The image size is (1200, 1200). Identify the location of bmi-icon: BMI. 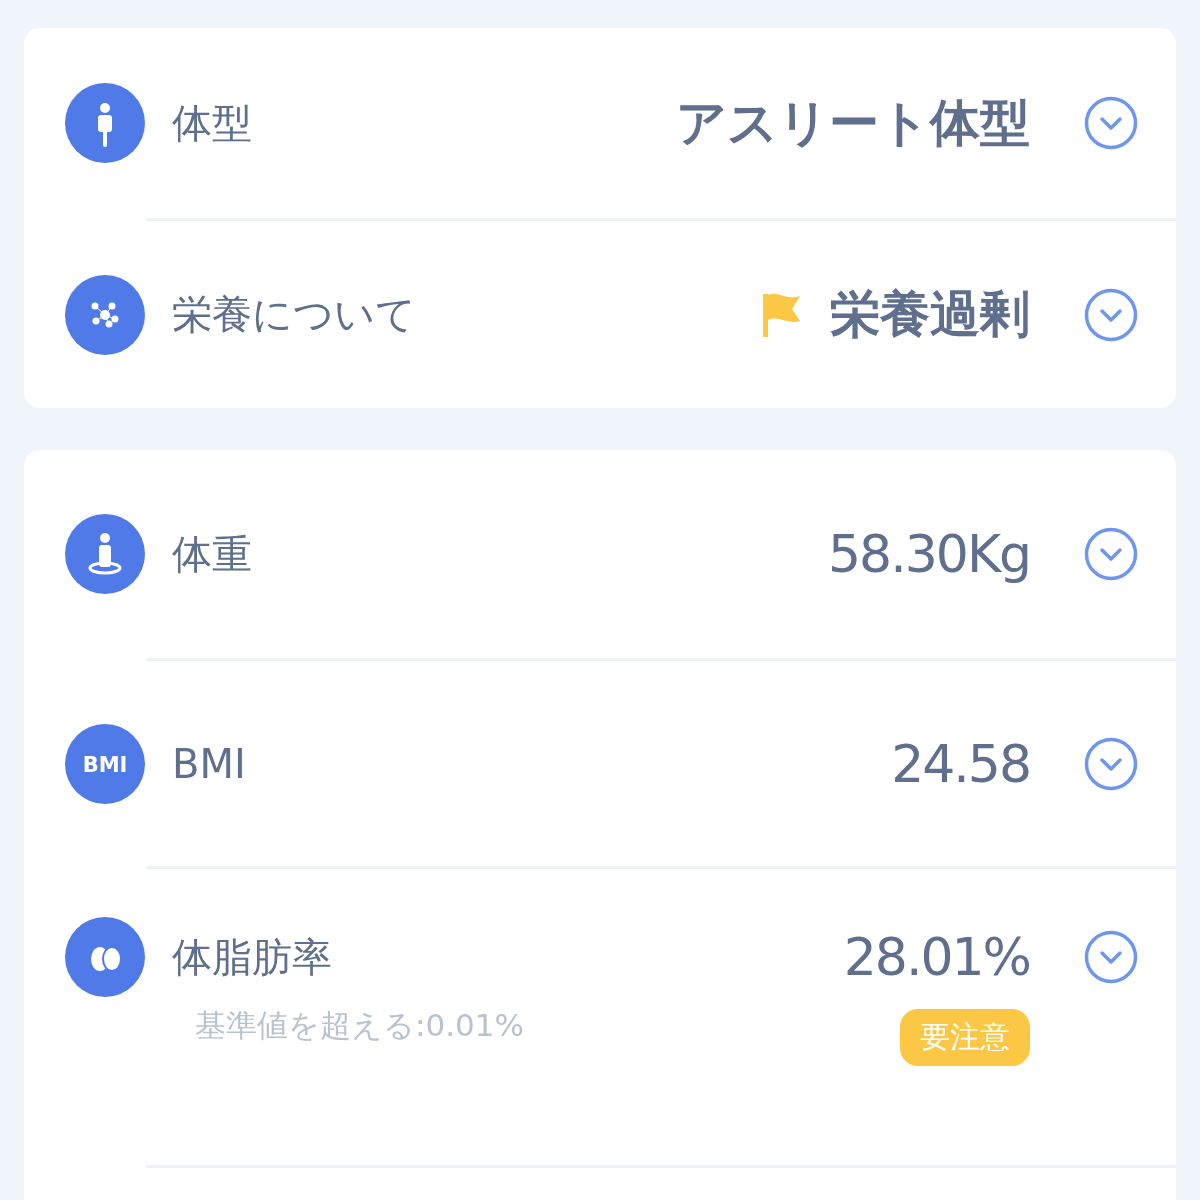
(105, 763).